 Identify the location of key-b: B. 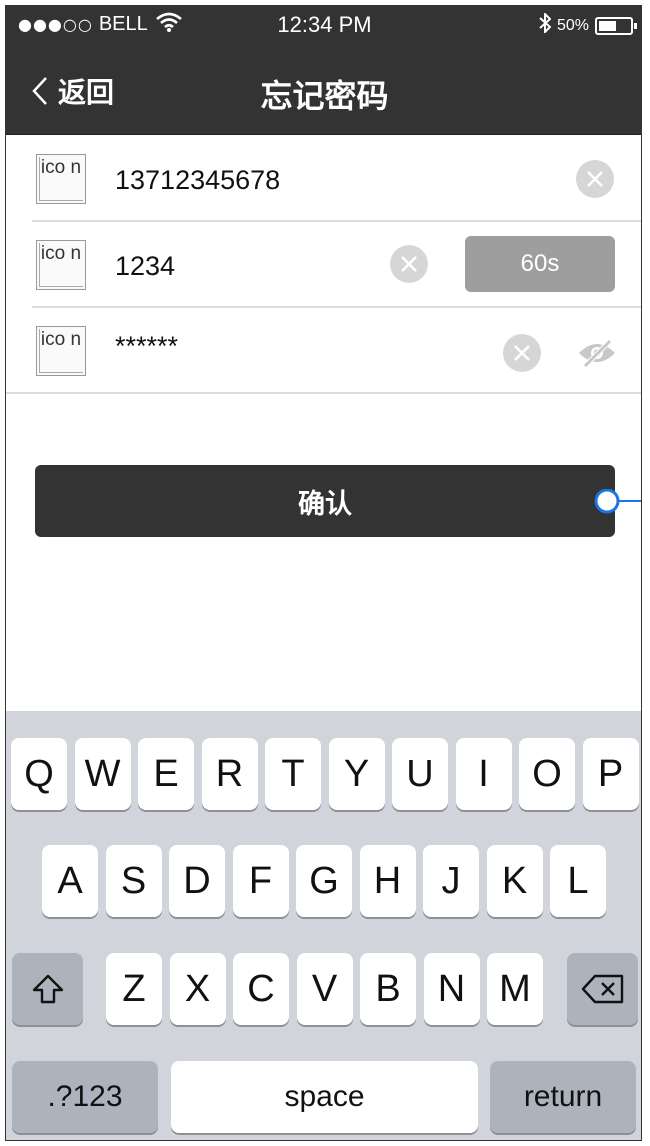
(388, 989).